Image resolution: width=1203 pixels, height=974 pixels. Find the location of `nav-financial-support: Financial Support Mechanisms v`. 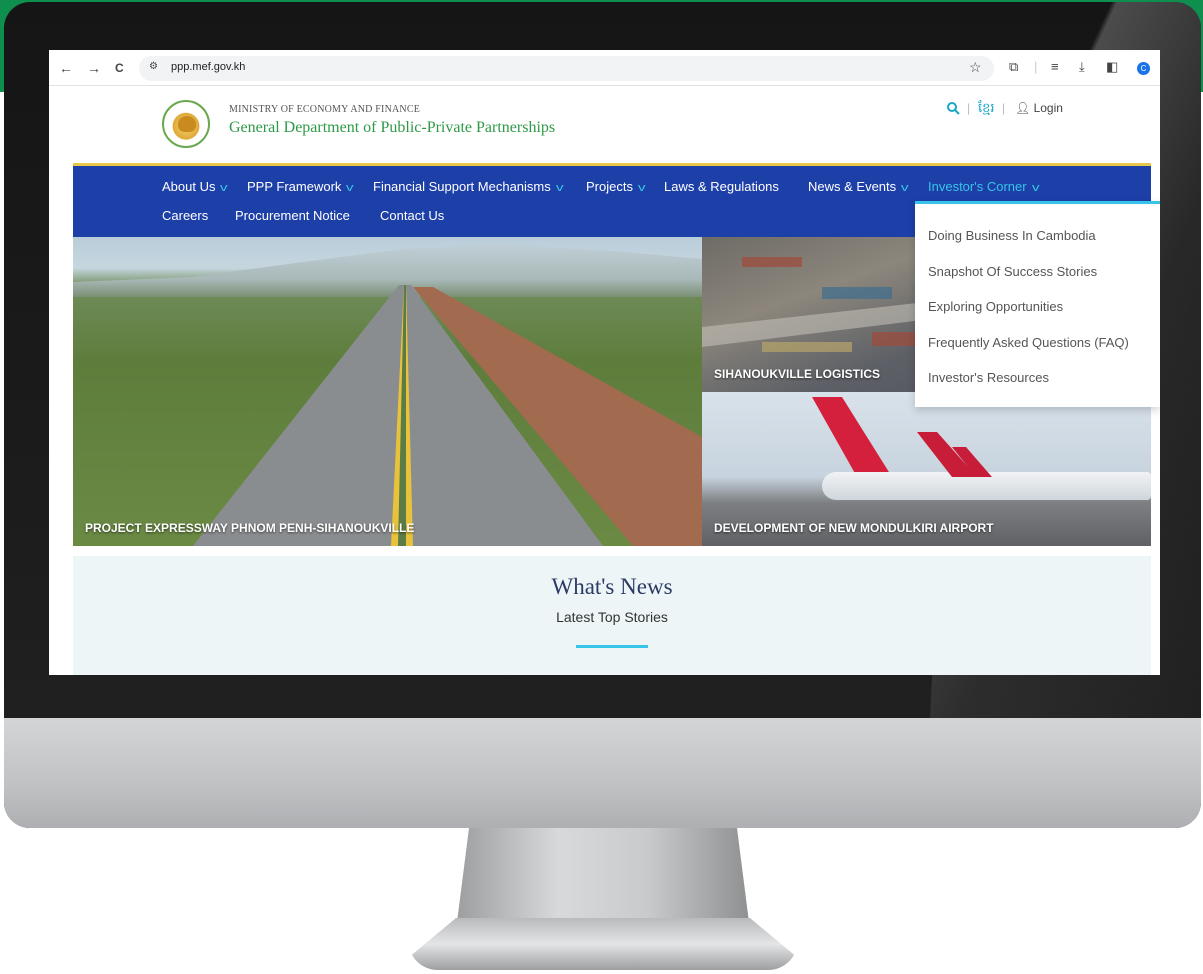

nav-financial-support: Financial Support Mechanisms v is located at coordinates (468, 186).